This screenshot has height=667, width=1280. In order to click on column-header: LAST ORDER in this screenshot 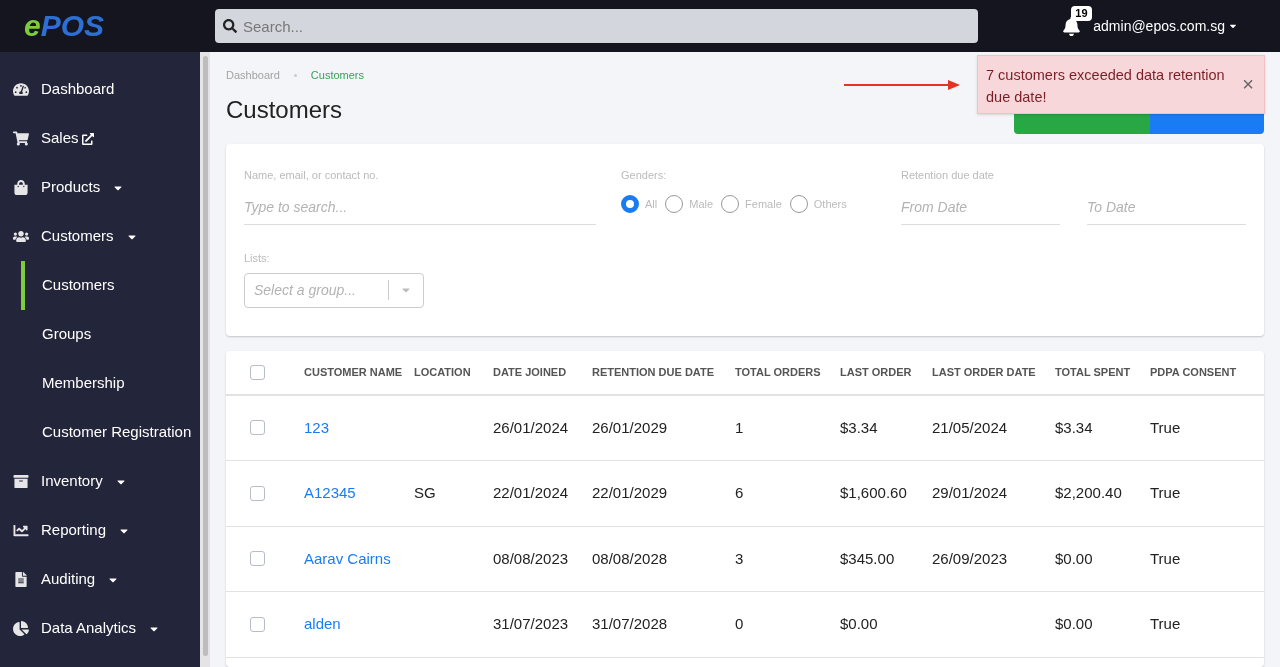, I will do `click(886, 372)`.